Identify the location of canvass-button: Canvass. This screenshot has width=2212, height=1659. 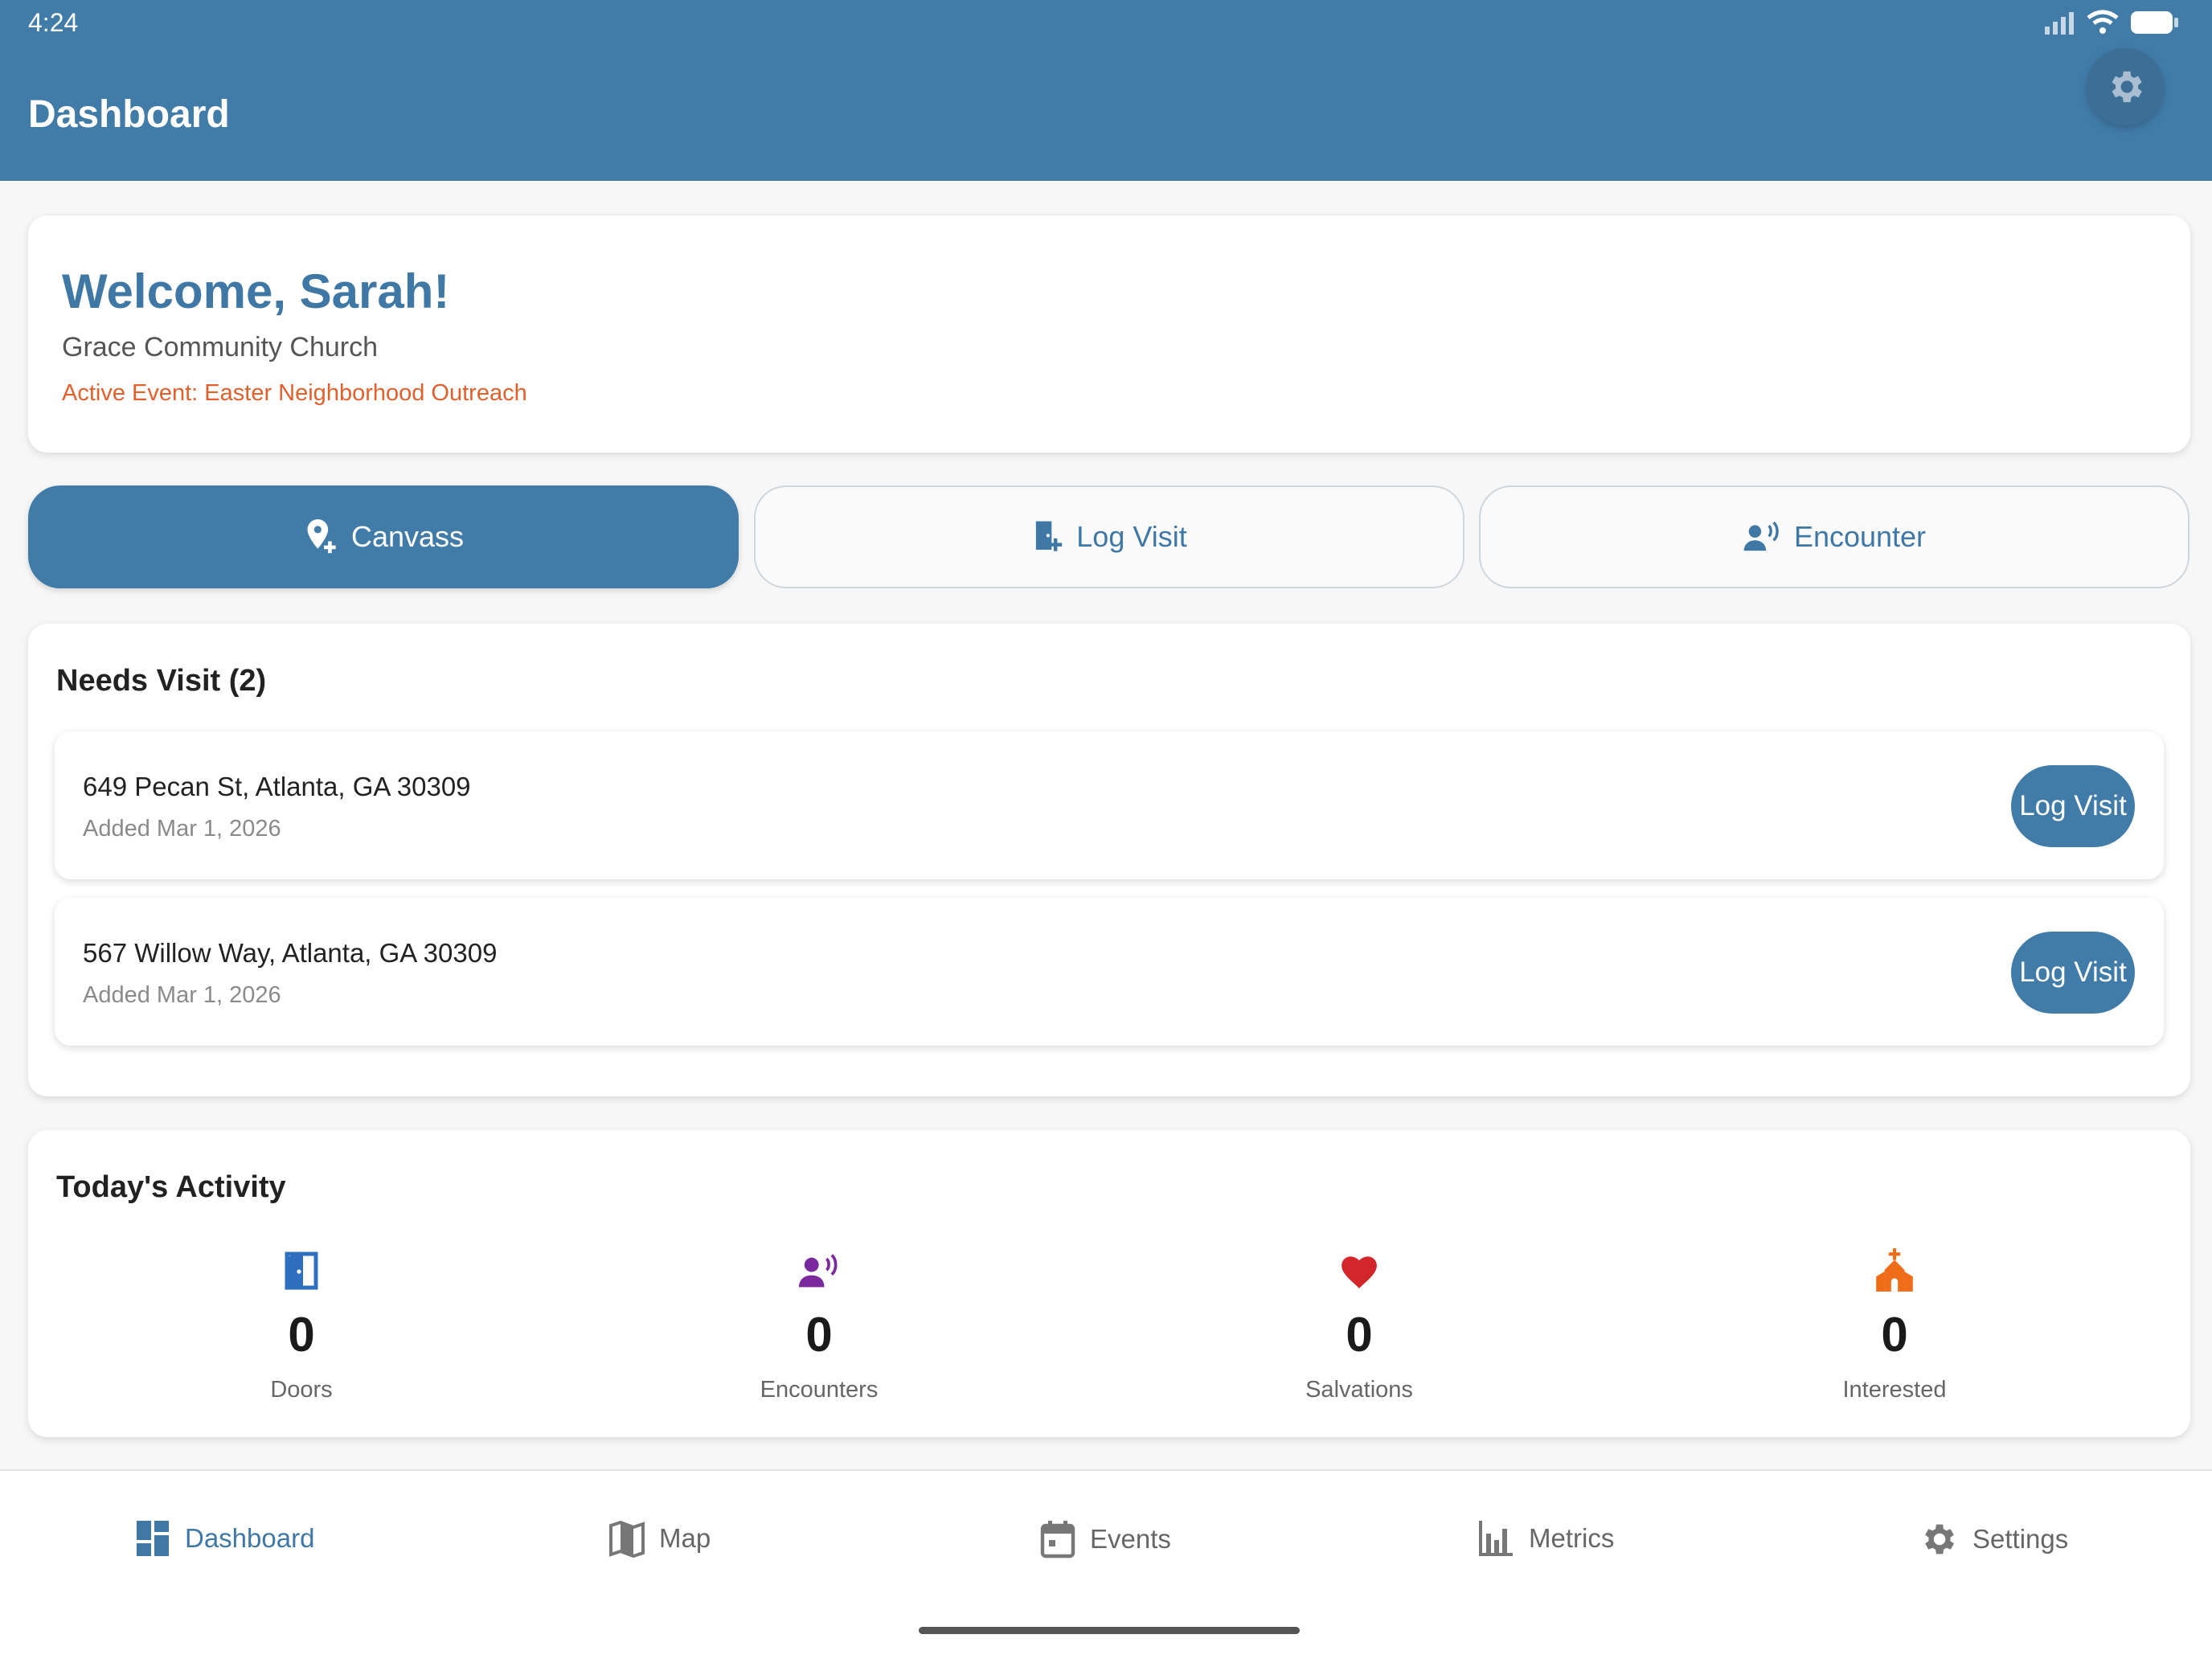
(383, 536).